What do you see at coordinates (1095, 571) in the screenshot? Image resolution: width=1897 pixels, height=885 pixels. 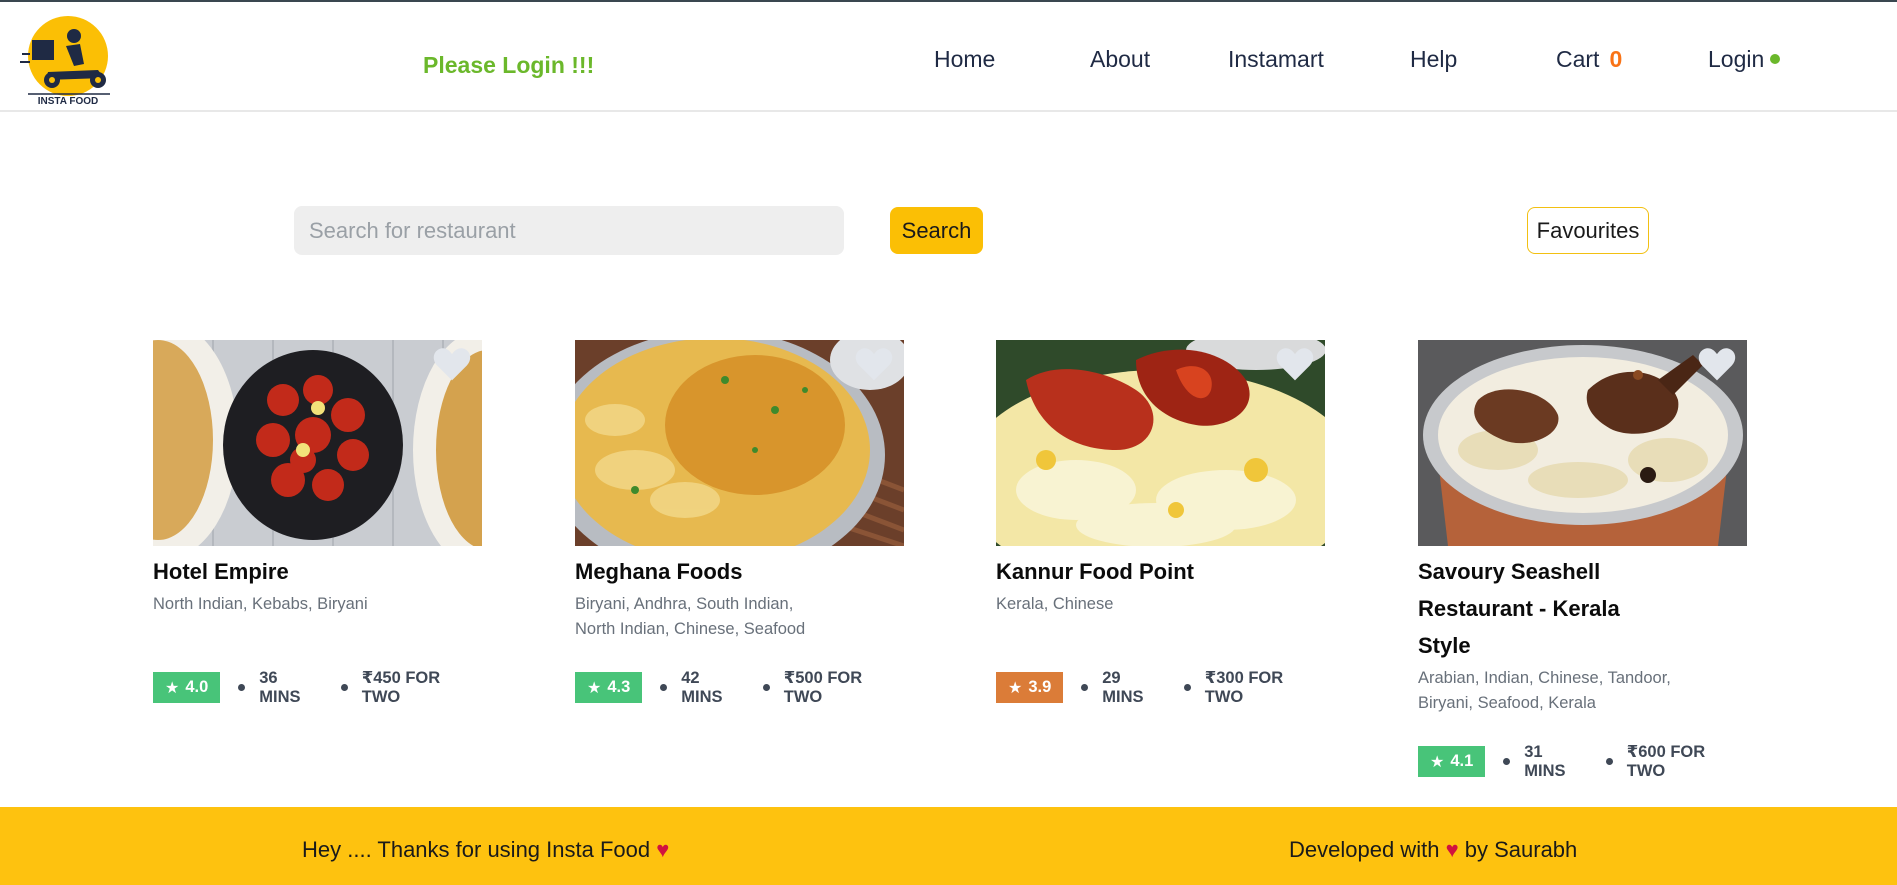 I see `restaurant-name: Kannur Food Point` at bounding box center [1095, 571].